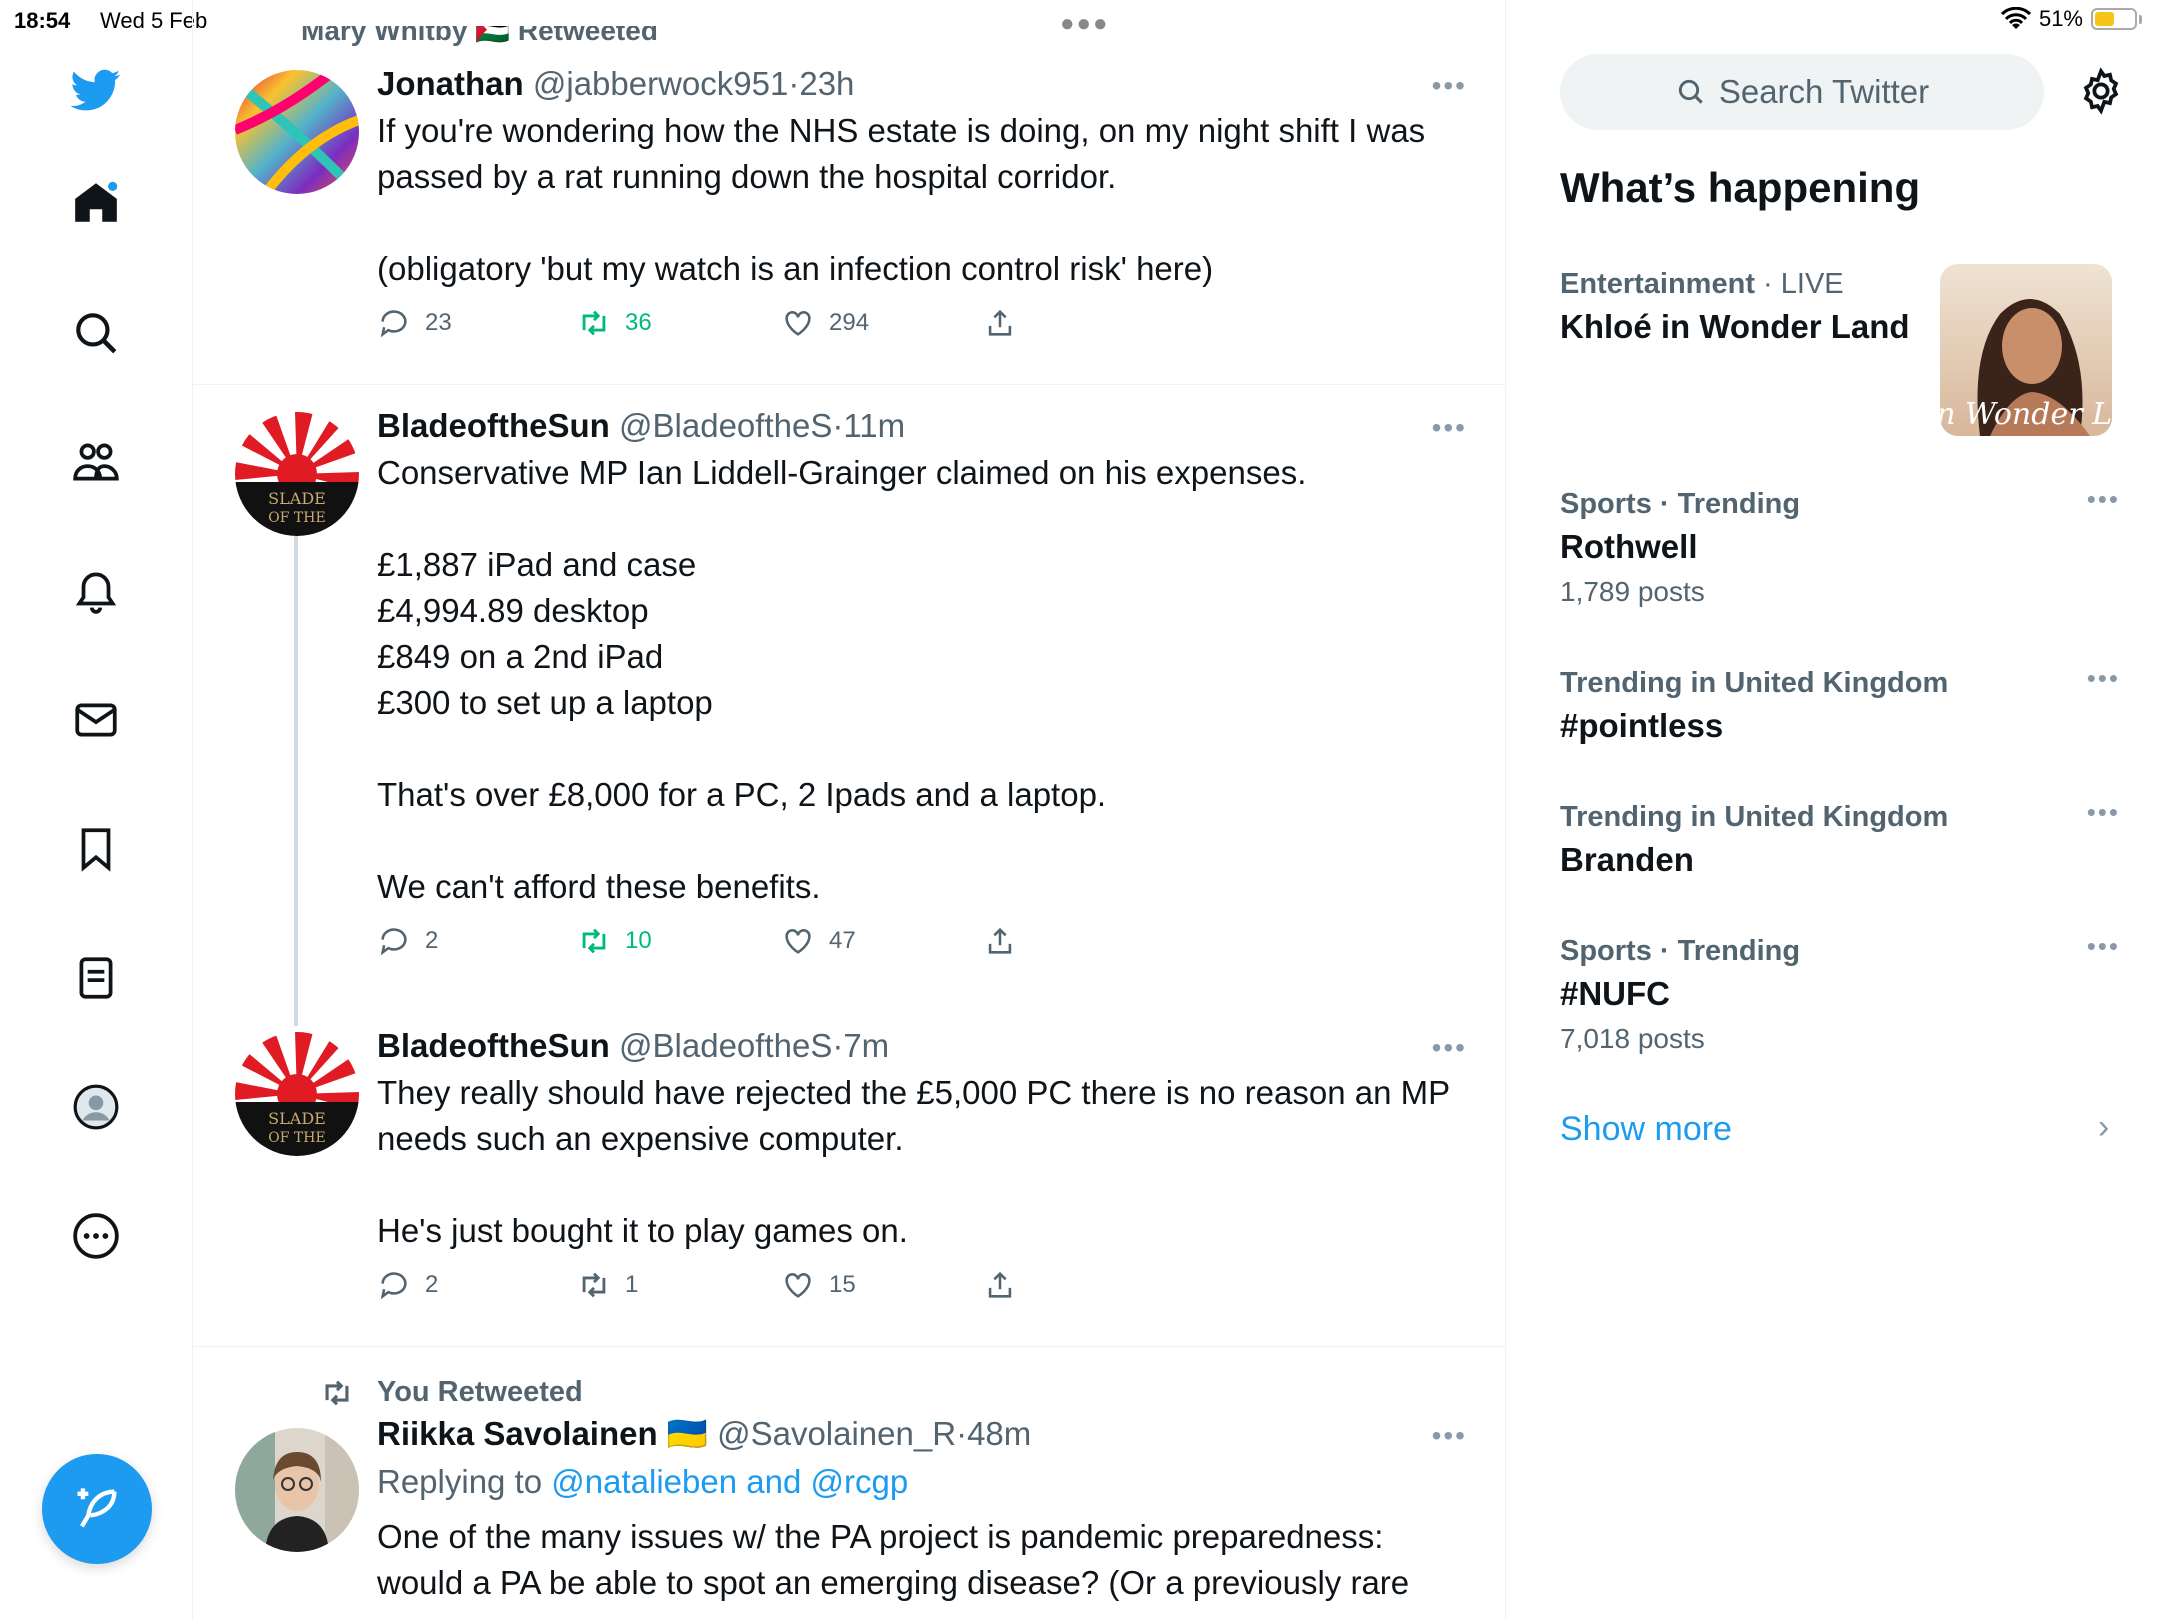 The width and height of the screenshot is (2160, 1620). Describe the element at coordinates (687, 1433) in the screenshot. I see `ukraine-flag-icon: 🇺🇦` at that location.